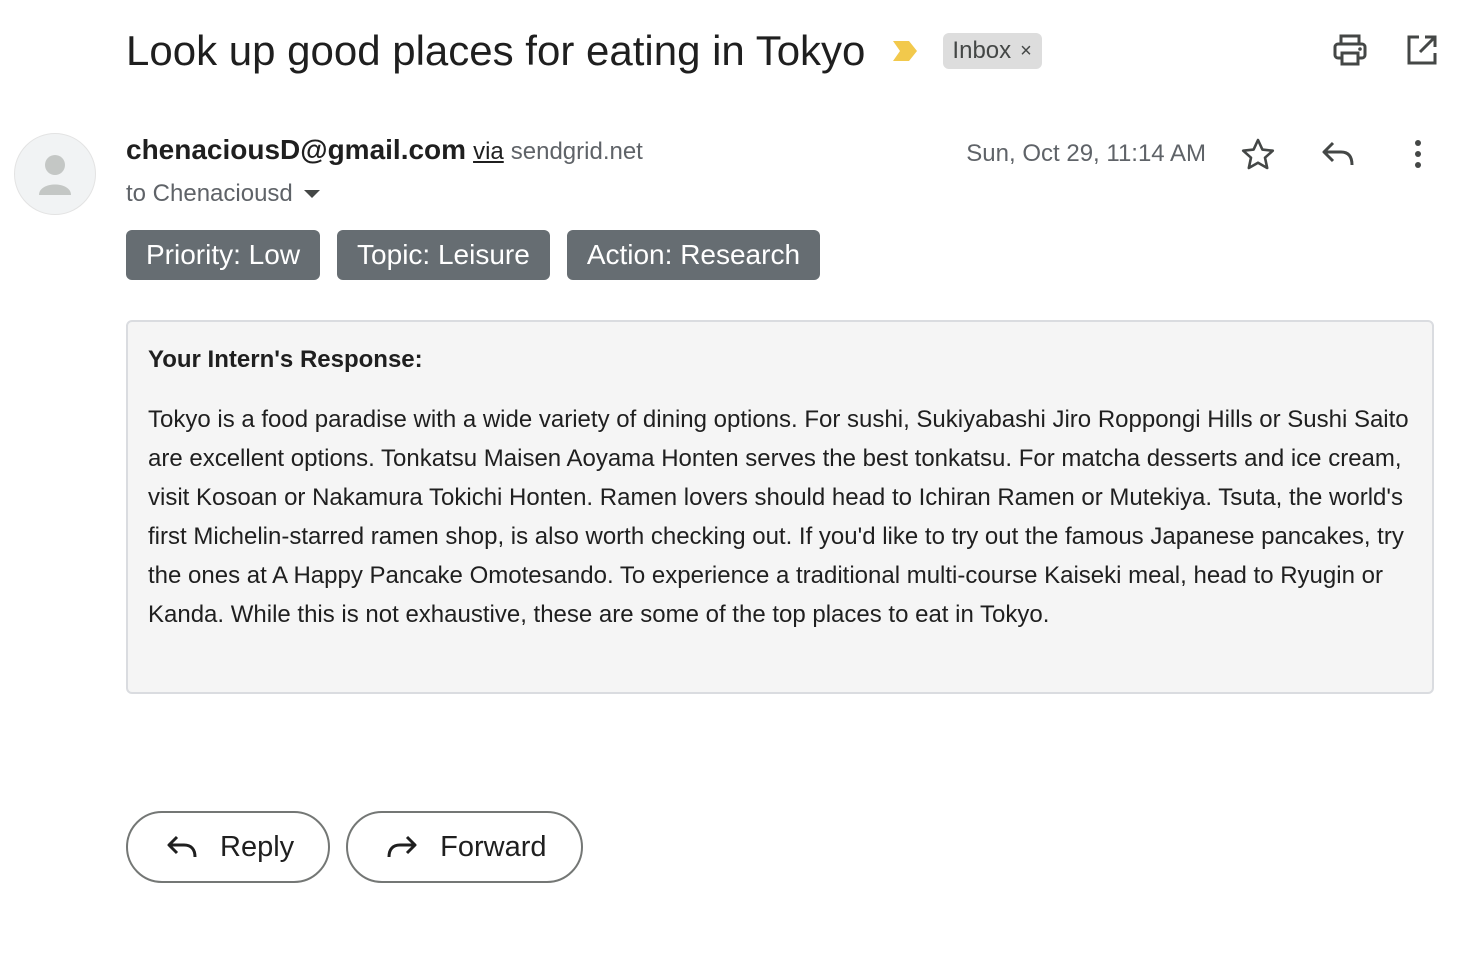 This screenshot has height=980, width=1460. Describe the element at coordinates (1418, 154) in the screenshot. I see `more-vert-icon` at that location.